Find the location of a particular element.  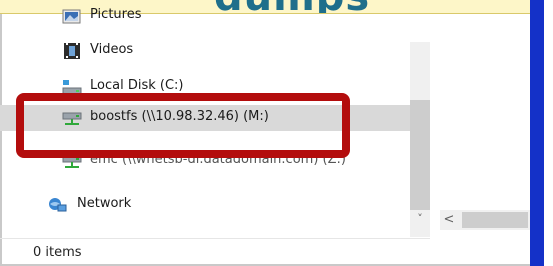

status-item-count: 0 items is located at coordinates (57, 252).